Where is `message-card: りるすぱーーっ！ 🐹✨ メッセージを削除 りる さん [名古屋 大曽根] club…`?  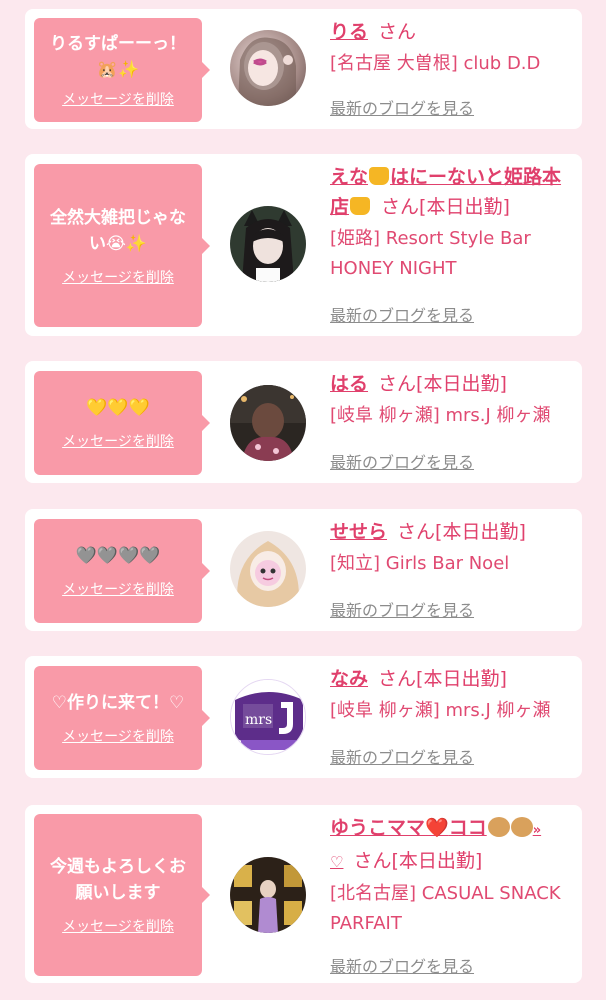
message-card: りるすぱーーっ！ 🐹✨ メッセージを削除 りる さん [名古屋 大曽根] club… is located at coordinates (303, 69).